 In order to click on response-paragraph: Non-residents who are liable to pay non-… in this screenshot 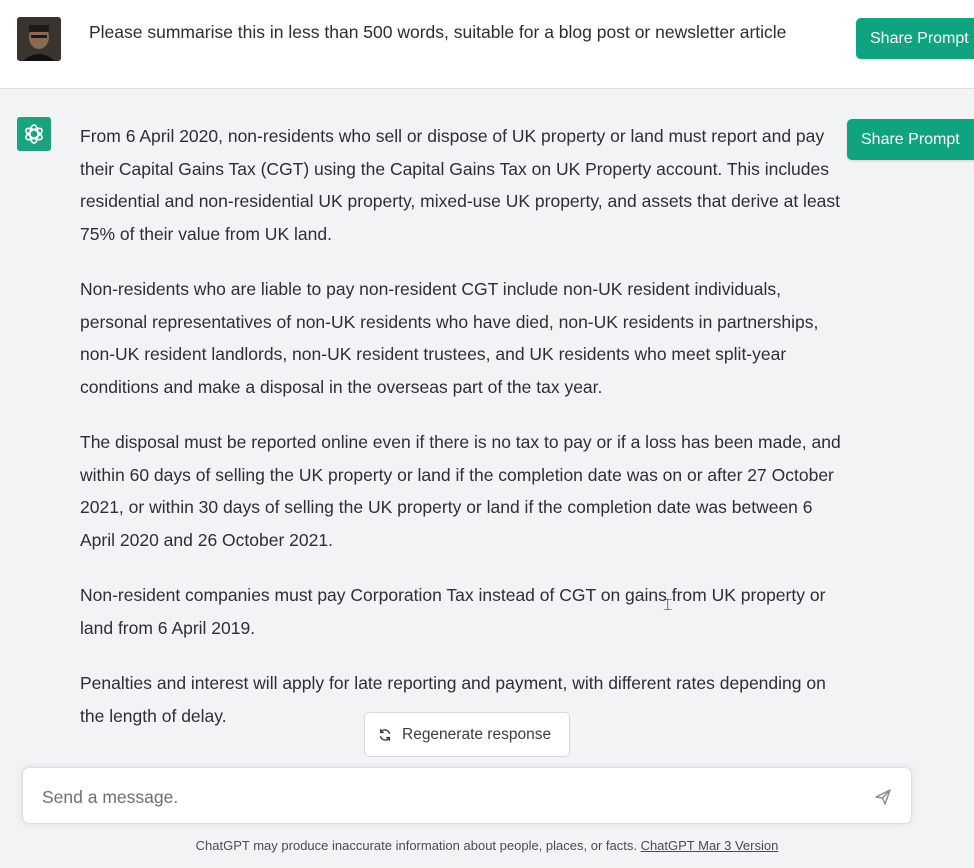, I will do `click(449, 338)`.